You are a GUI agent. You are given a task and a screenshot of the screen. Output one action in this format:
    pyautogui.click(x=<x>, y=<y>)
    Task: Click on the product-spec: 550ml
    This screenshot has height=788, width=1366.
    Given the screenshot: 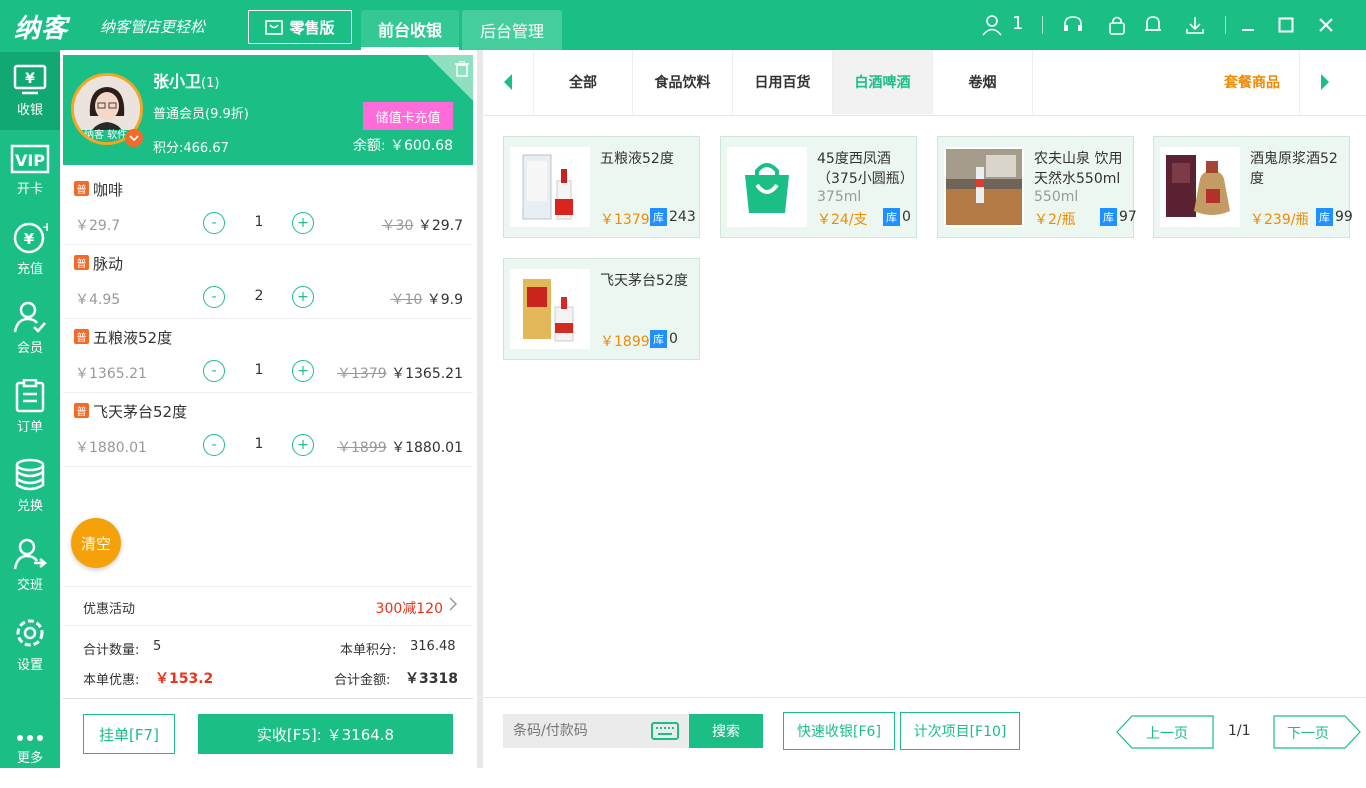 What is the action you would take?
    pyautogui.click(x=1056, y=197)
    